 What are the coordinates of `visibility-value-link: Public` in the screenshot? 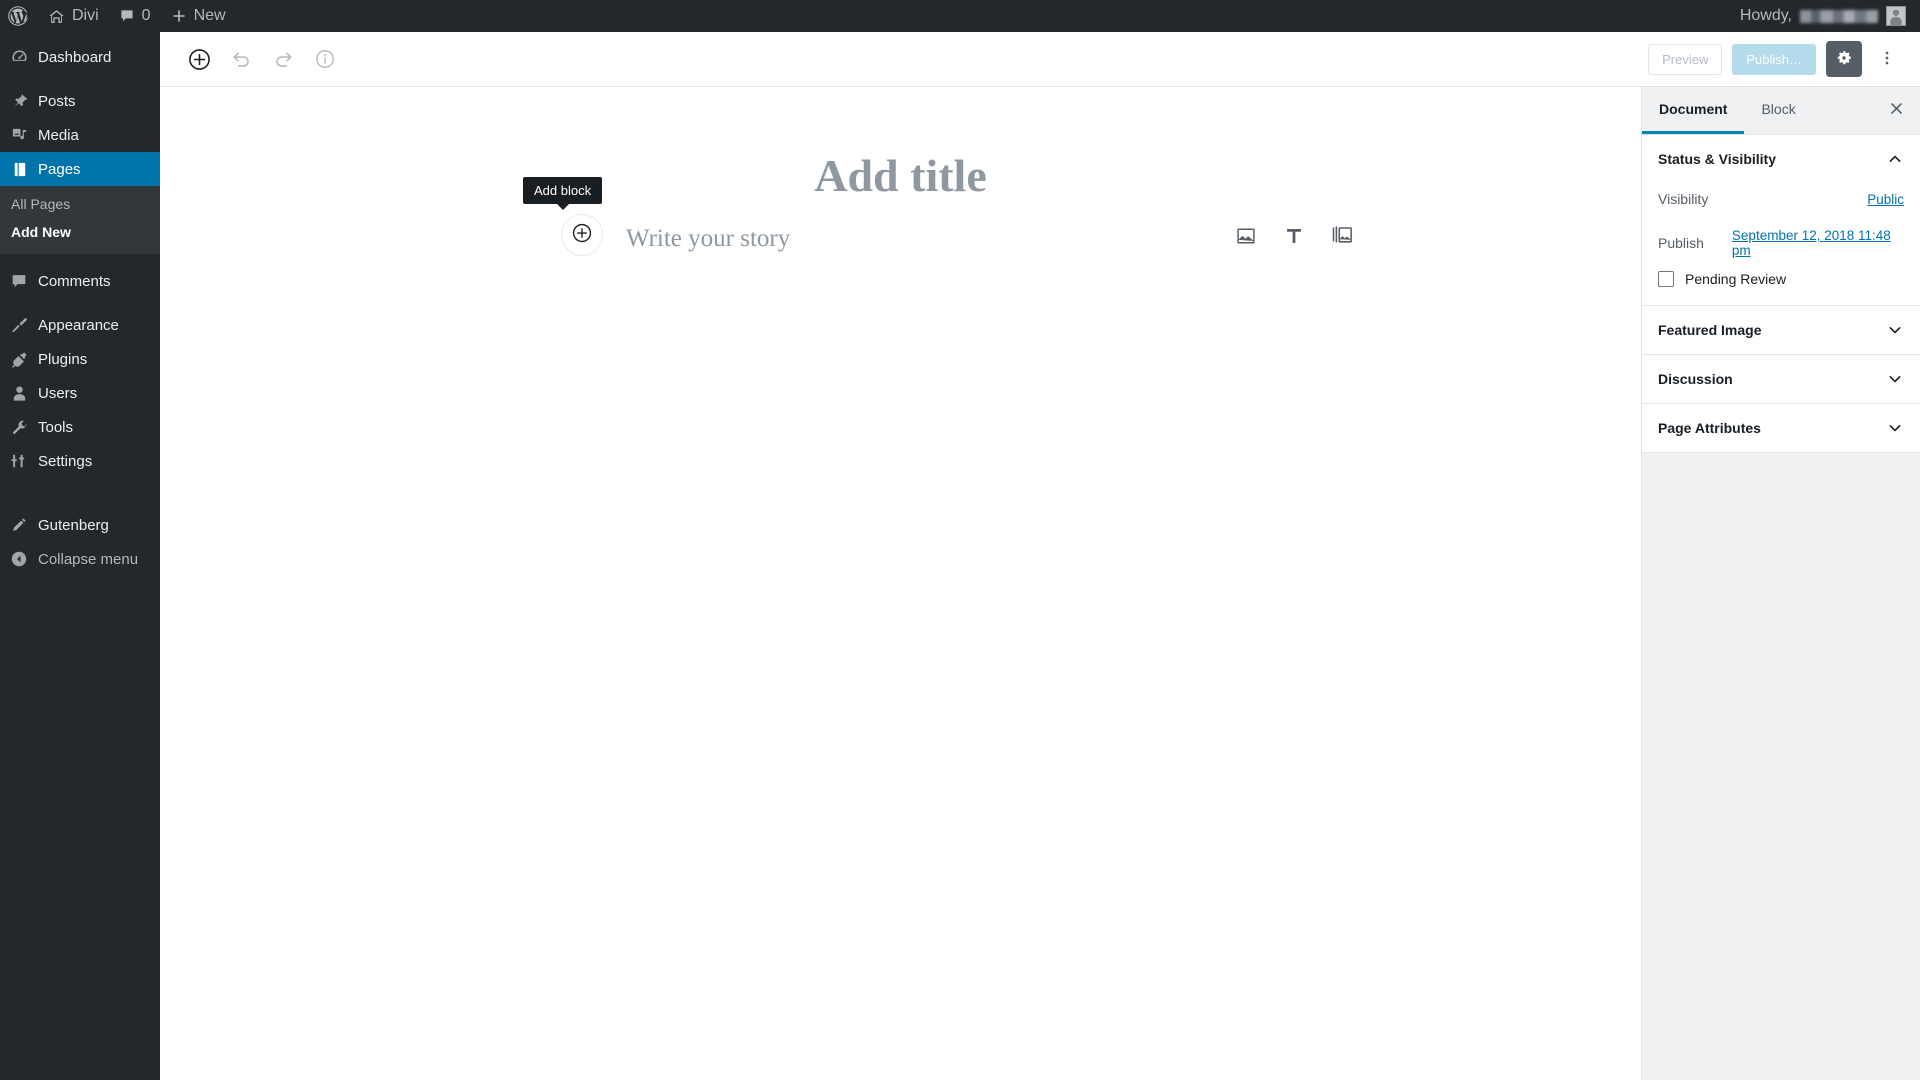 It's located at (1885, 199).